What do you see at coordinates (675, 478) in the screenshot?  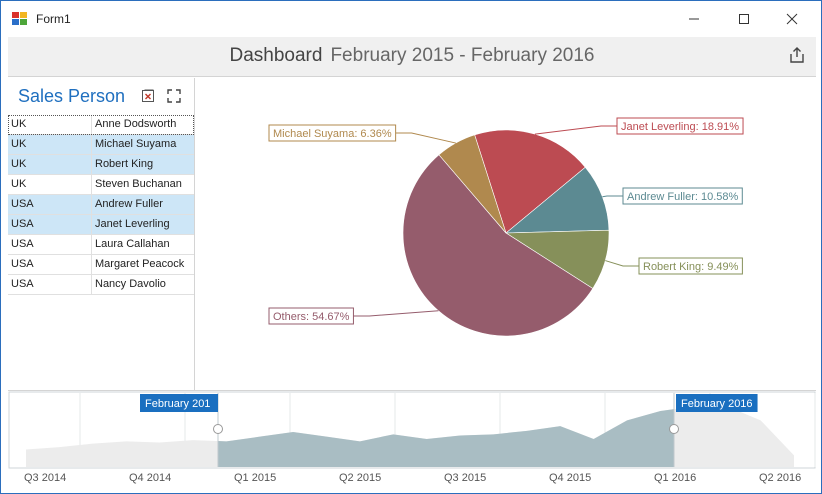 I see `range-axis-label: Q1 2016` at bounding box center [675, 478].